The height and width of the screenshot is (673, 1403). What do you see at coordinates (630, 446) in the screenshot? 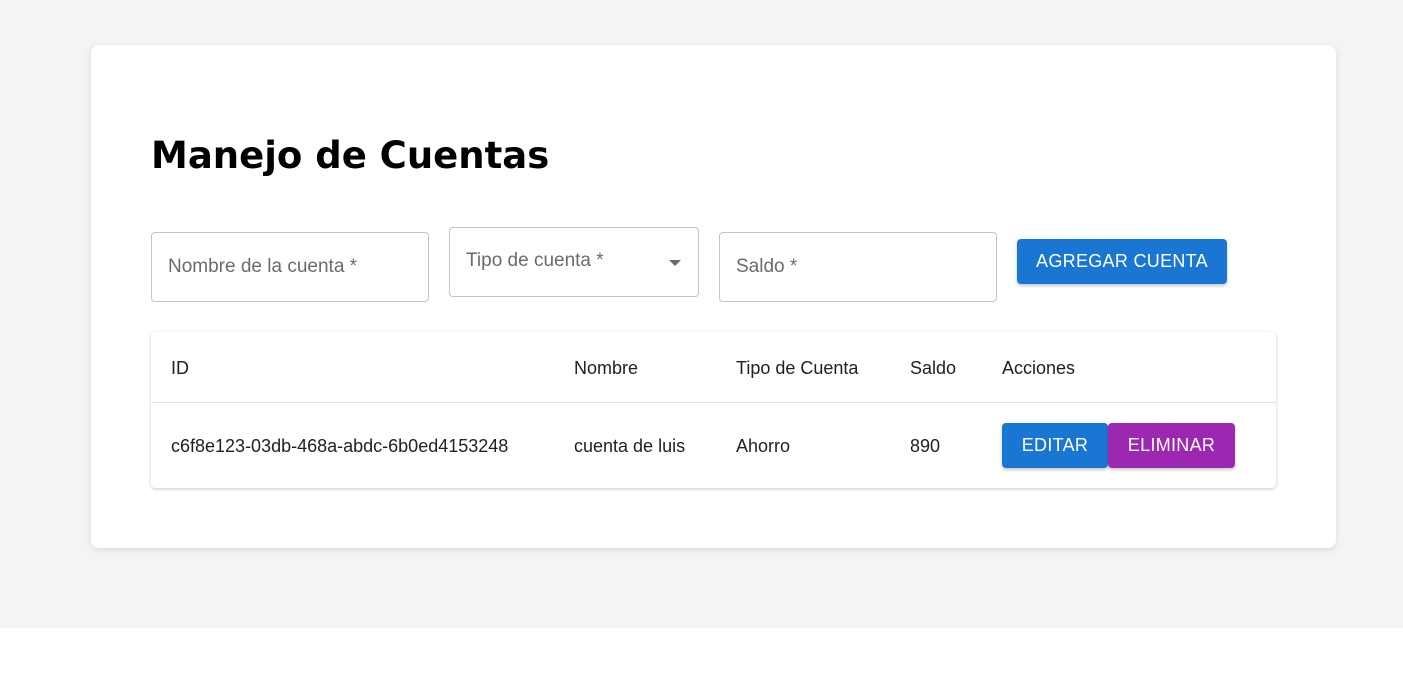
I see `row-nombre-cell: cuenta de luis` at bounding box center [630, 446].